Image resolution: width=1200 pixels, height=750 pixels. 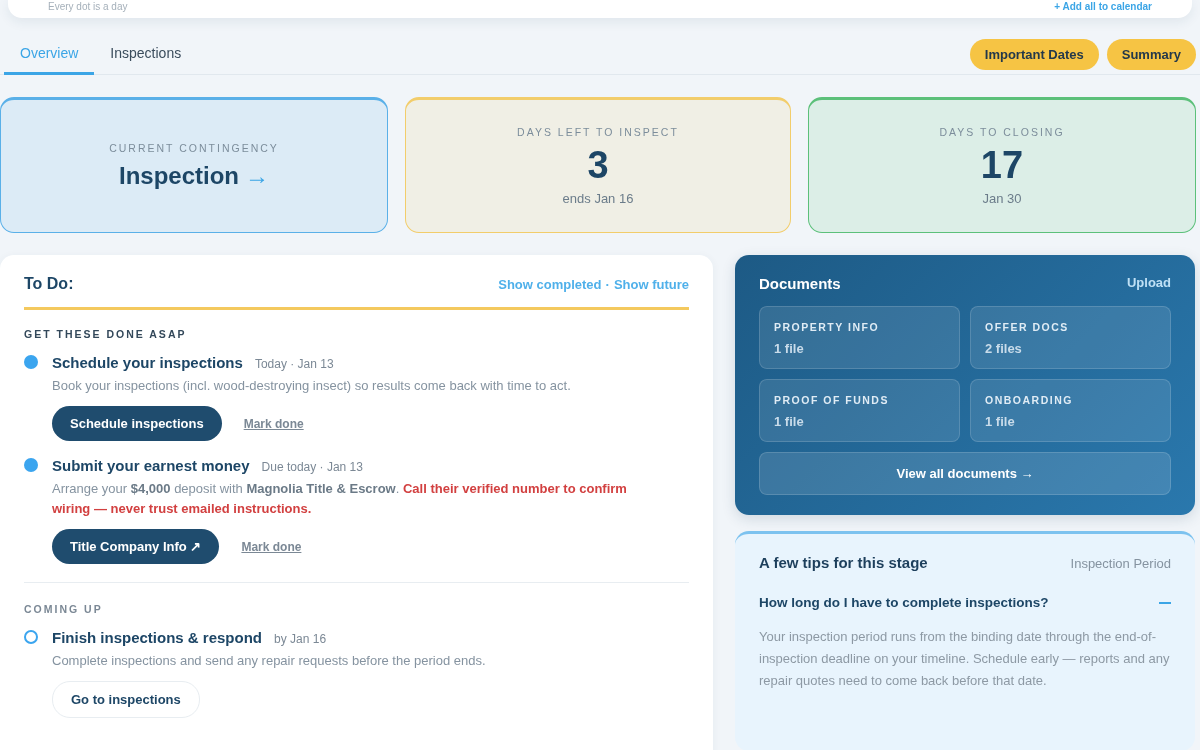 I want to click on stat-label: DAYS TO CLOSING, so click(x=1002, y=132).